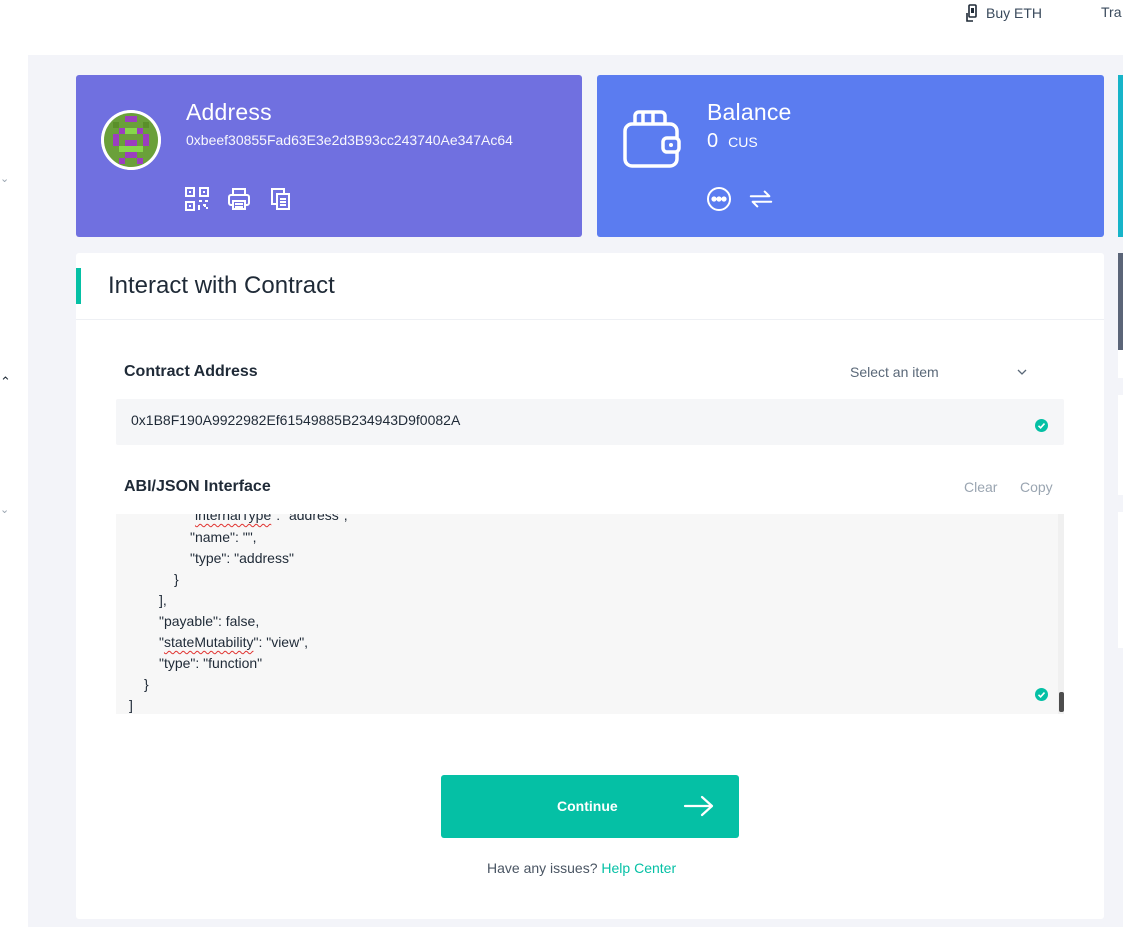 The image size is (1123, 927). I want to click on address-actions, so click(239, 199).